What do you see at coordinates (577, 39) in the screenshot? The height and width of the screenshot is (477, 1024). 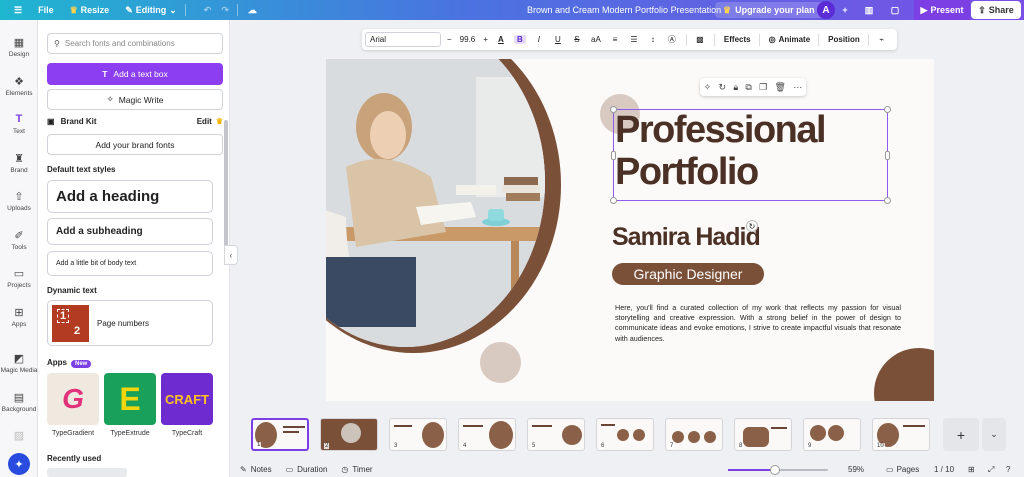 I see `strikethrough-button: S` at bounding box center [577, 39].